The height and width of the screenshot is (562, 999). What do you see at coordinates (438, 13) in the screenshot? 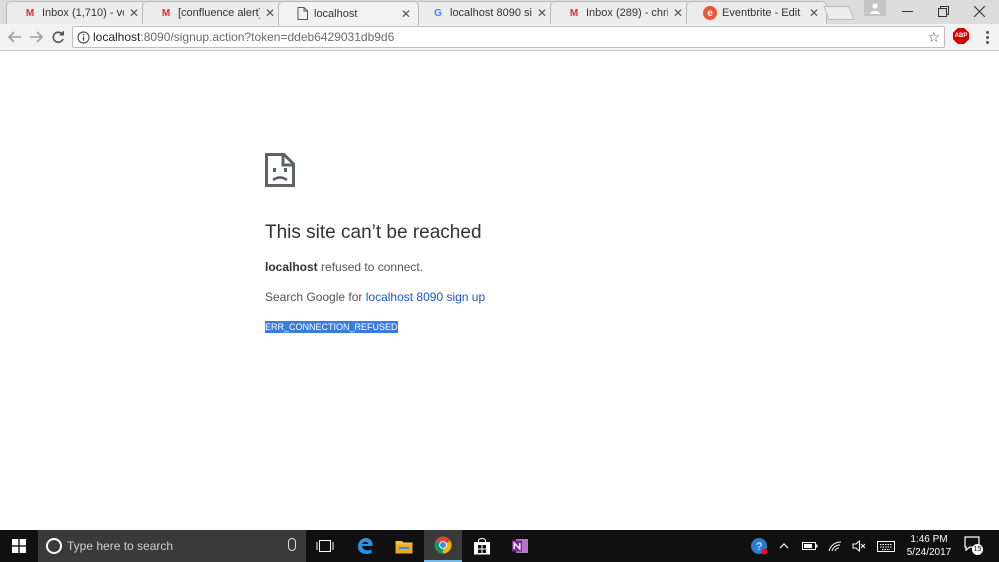
I see `google-icon: G` at bounding box center [438, 13].